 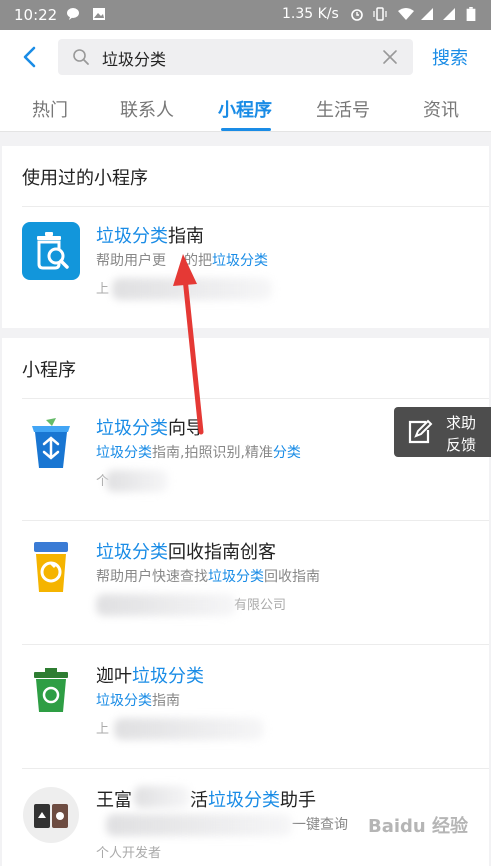 I want to click on item-title: 垃圾分类指南, so click(x=150, y=236).